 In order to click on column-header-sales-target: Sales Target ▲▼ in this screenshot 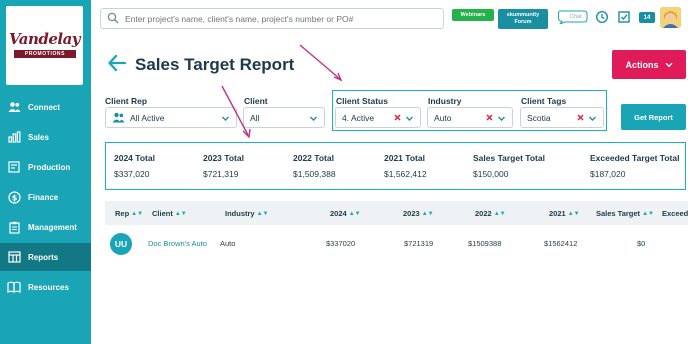, I will do `click(625, 213)`.